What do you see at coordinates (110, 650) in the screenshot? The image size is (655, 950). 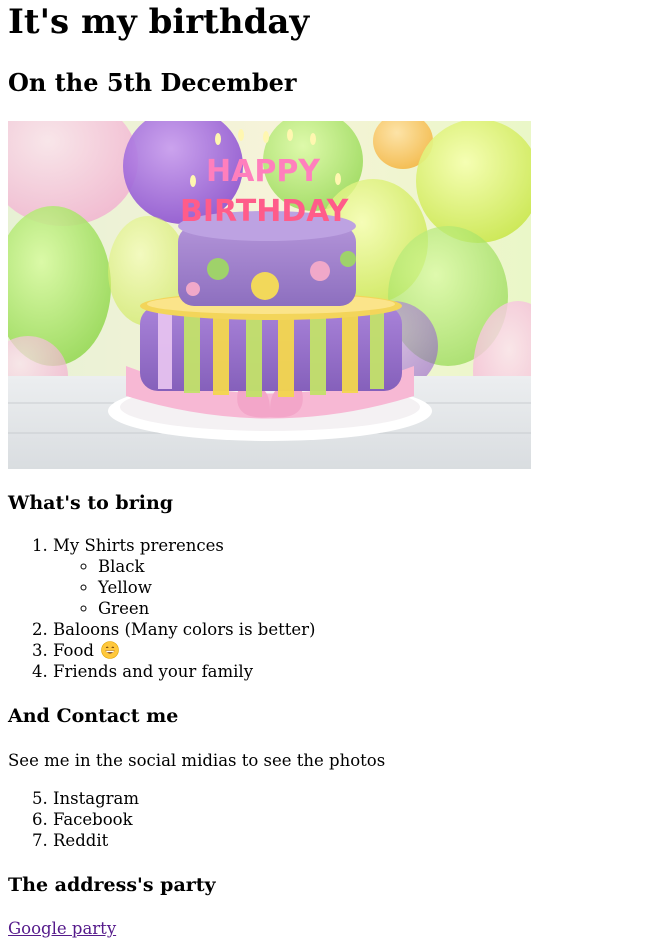 I see `grinning-face-icon` at bounding box center [110, 650].